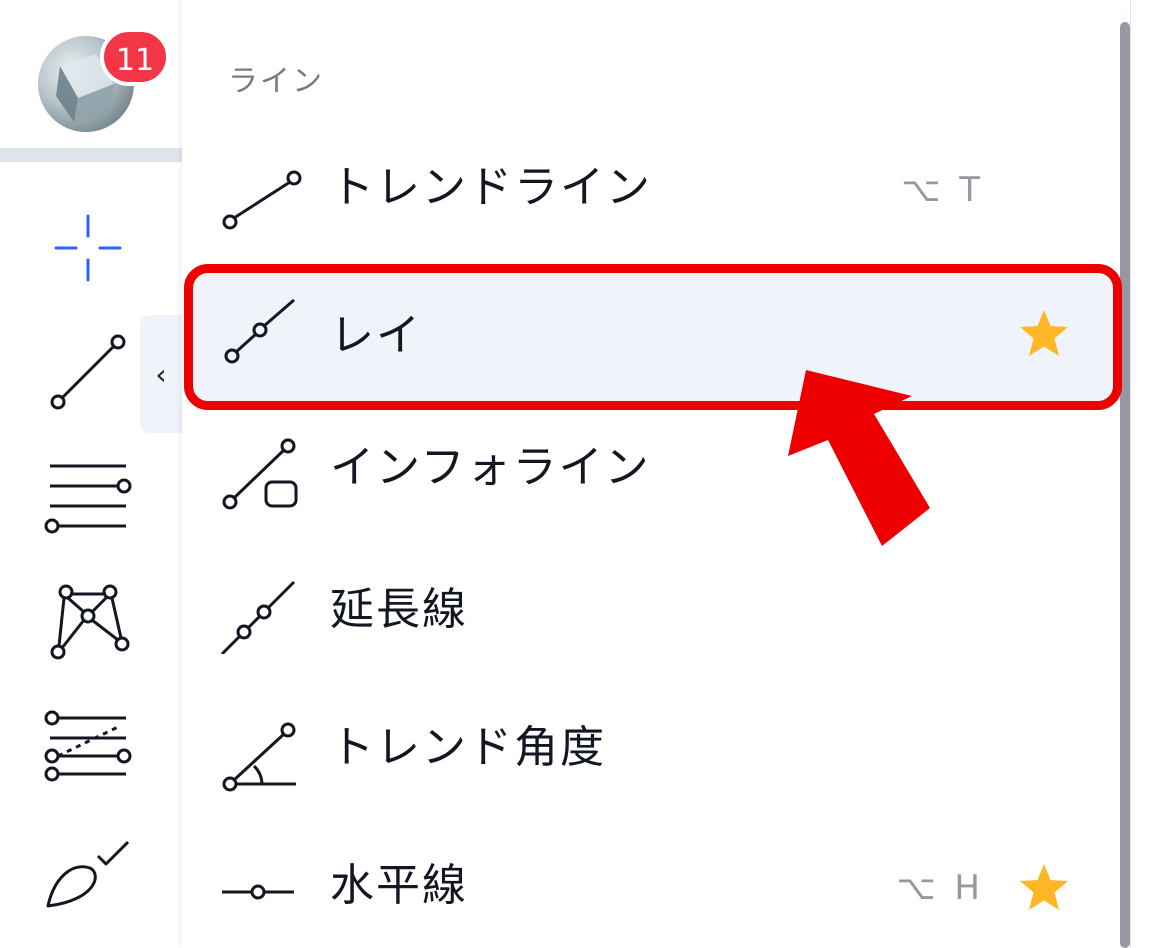 The image size is (1158, 948). I want to click on pattern-tool, so click(88, 626).